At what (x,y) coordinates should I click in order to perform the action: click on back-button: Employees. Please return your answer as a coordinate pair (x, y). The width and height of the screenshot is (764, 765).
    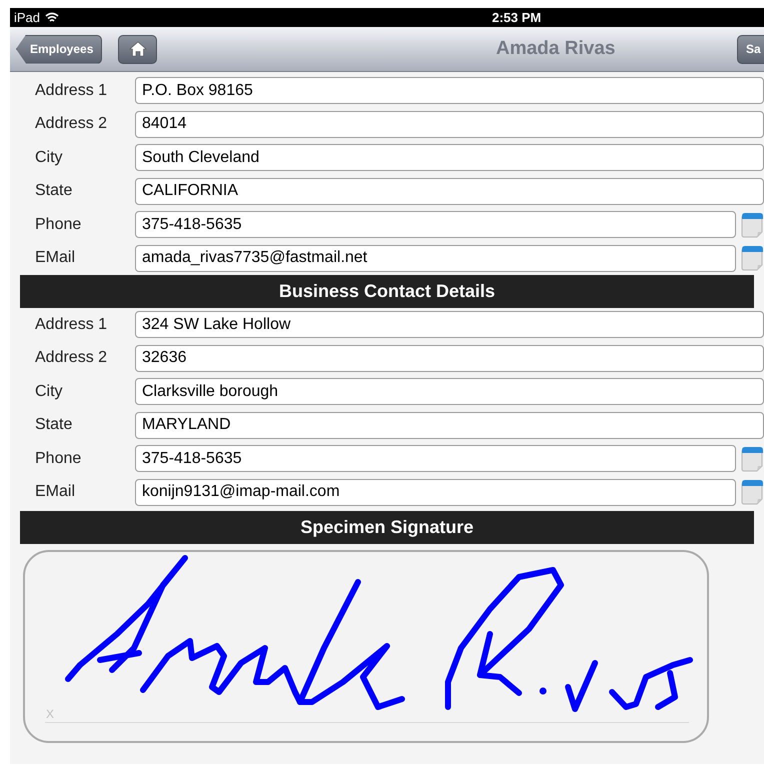
    Looking at the image, I should click on (59, 49).